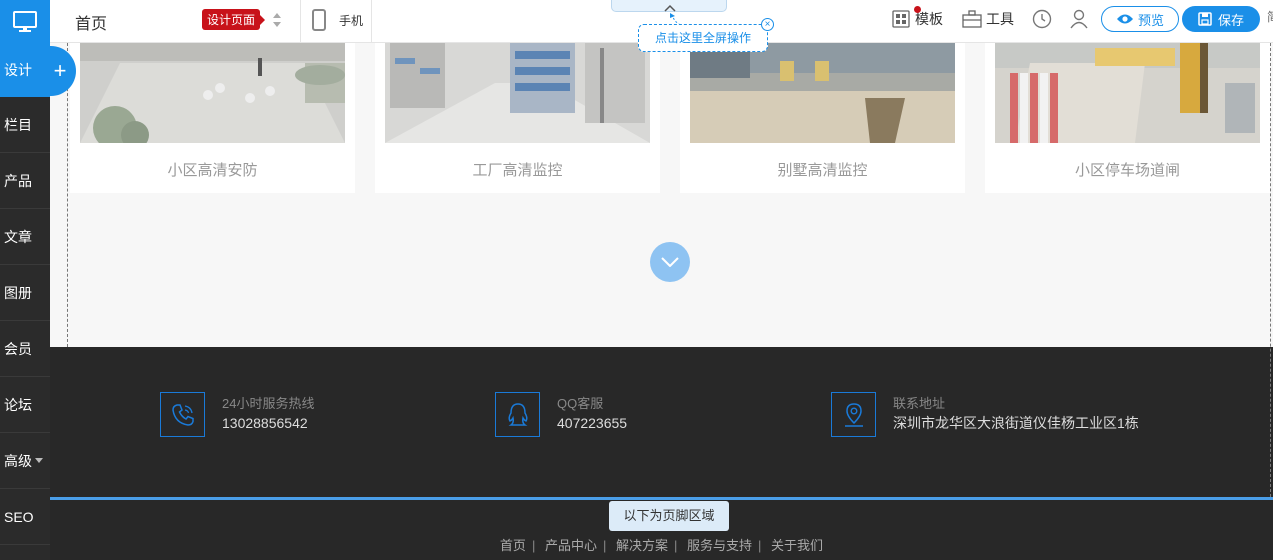 Image resolution: width=1273 pixels, height=560 pixels. Describe the element at coordinates (1124, 19) in the screenshot. I see `eye-icon` at that location.